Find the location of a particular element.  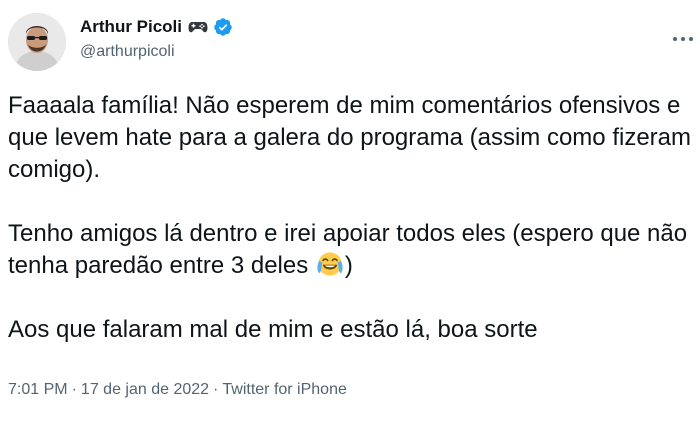

tweet-time: 7:01 PM is located at coordinates (38, 389).